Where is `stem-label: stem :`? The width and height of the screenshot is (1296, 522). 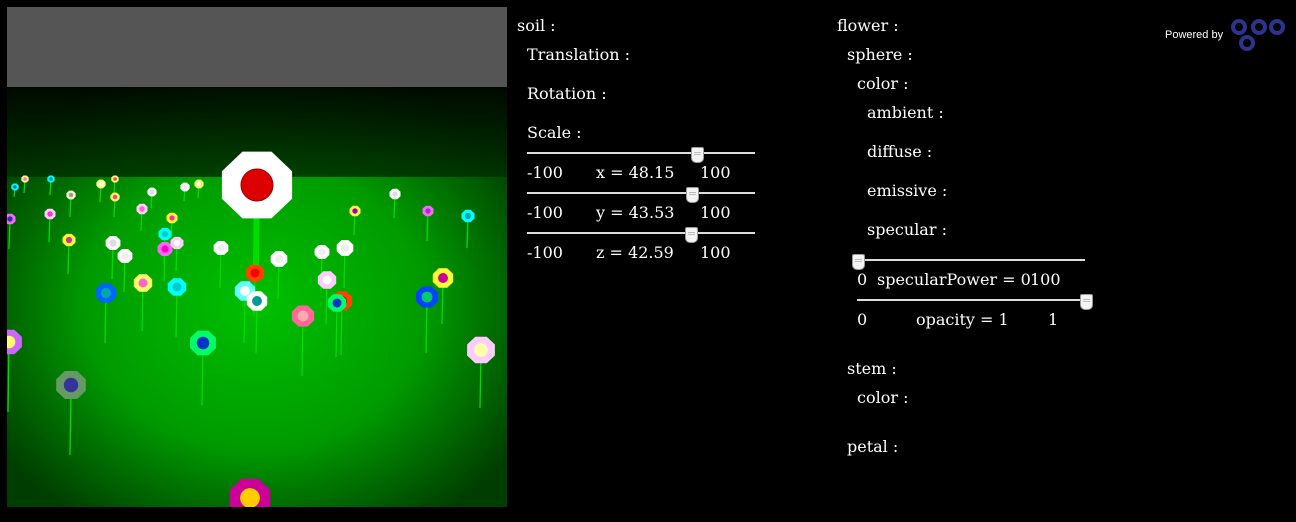 stem-label: stem : is located at coordinates (872, 369).